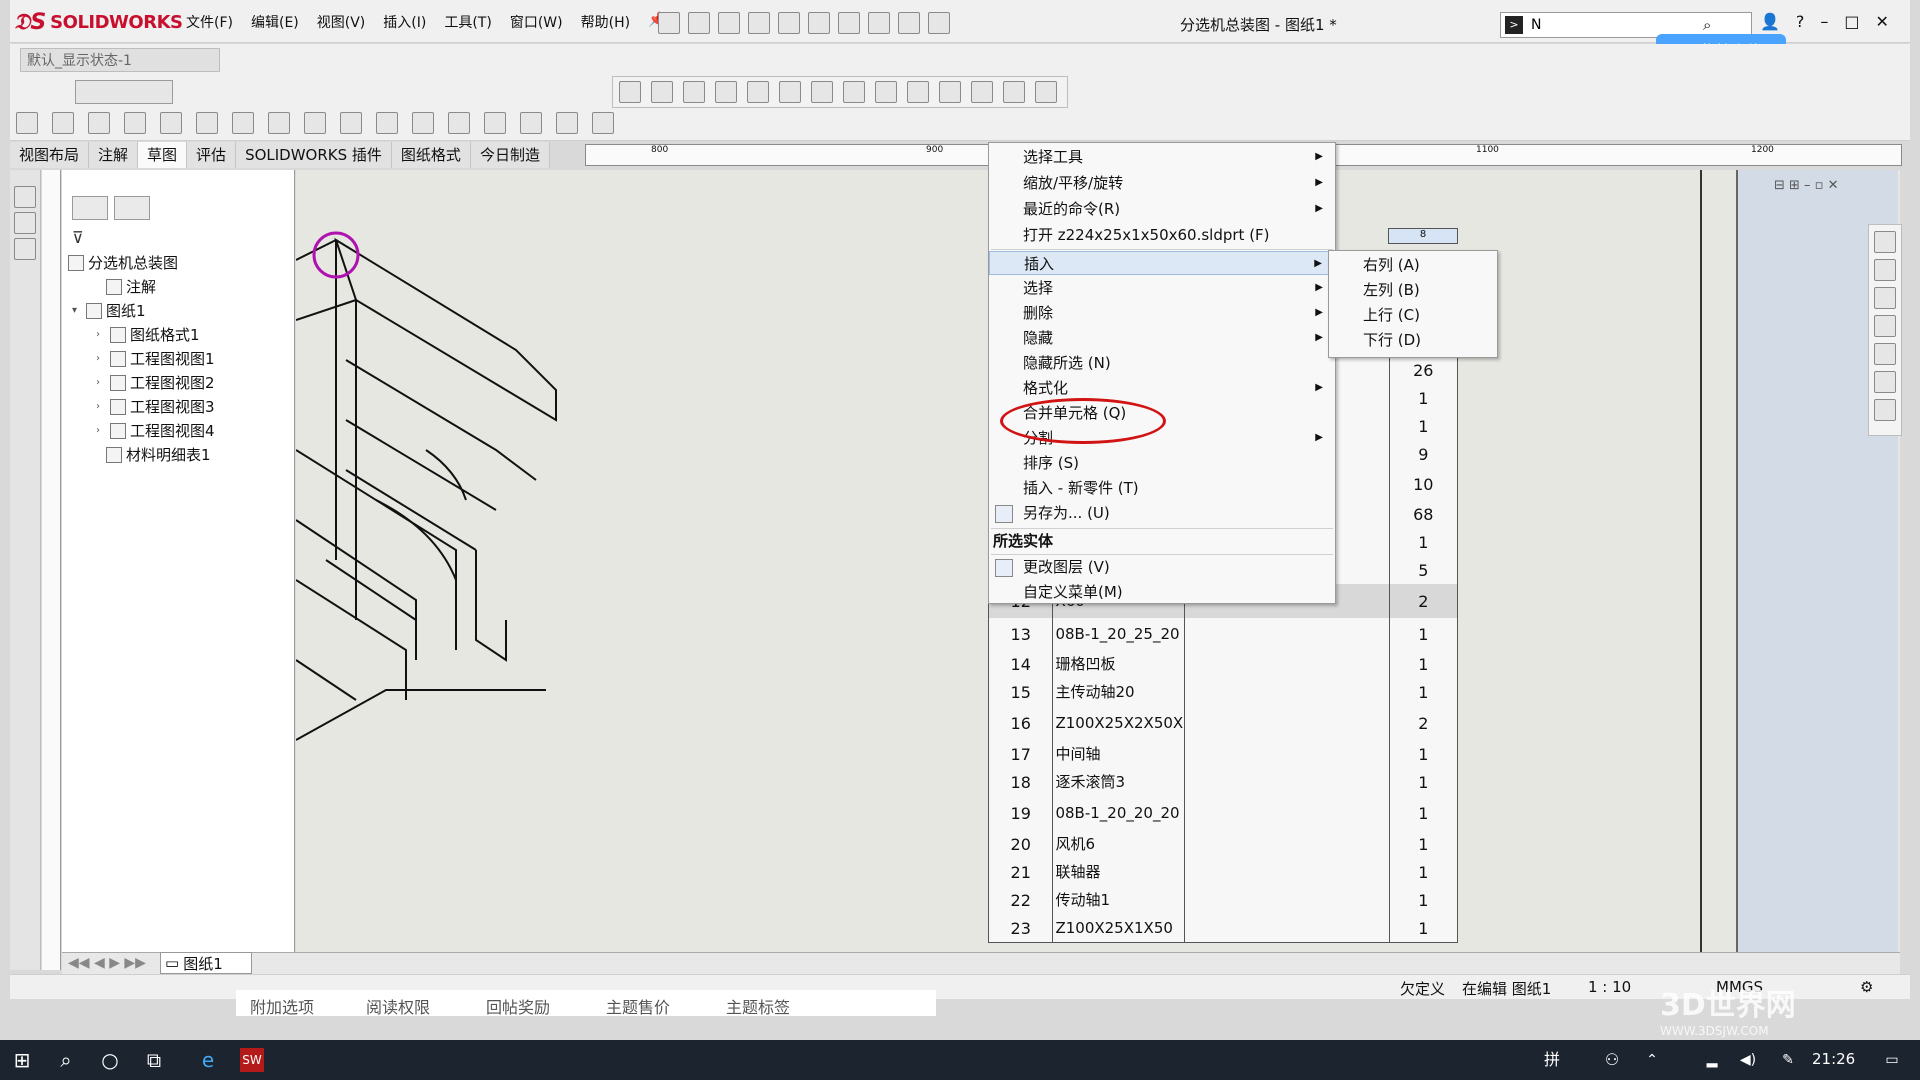 This screenshot has height=1080, width=1920. What do you see at coordinates (252, 1060) in the screenshot?
I see `solidworks-taskbar-icon: SW` at bounding box center [252, 1060].